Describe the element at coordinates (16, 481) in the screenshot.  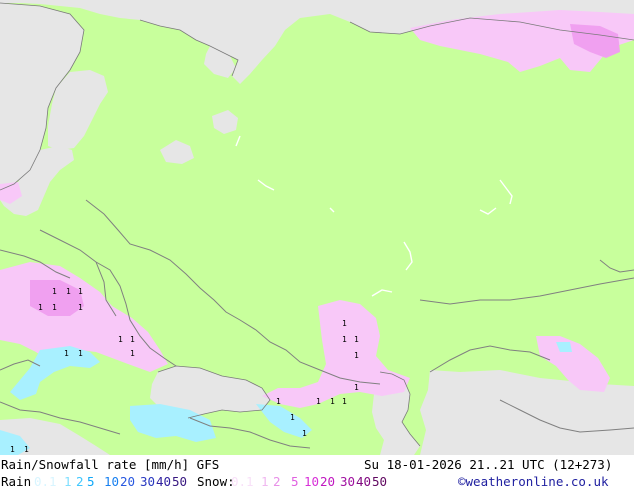
I see `rain-legend-label: Rain` at that location.